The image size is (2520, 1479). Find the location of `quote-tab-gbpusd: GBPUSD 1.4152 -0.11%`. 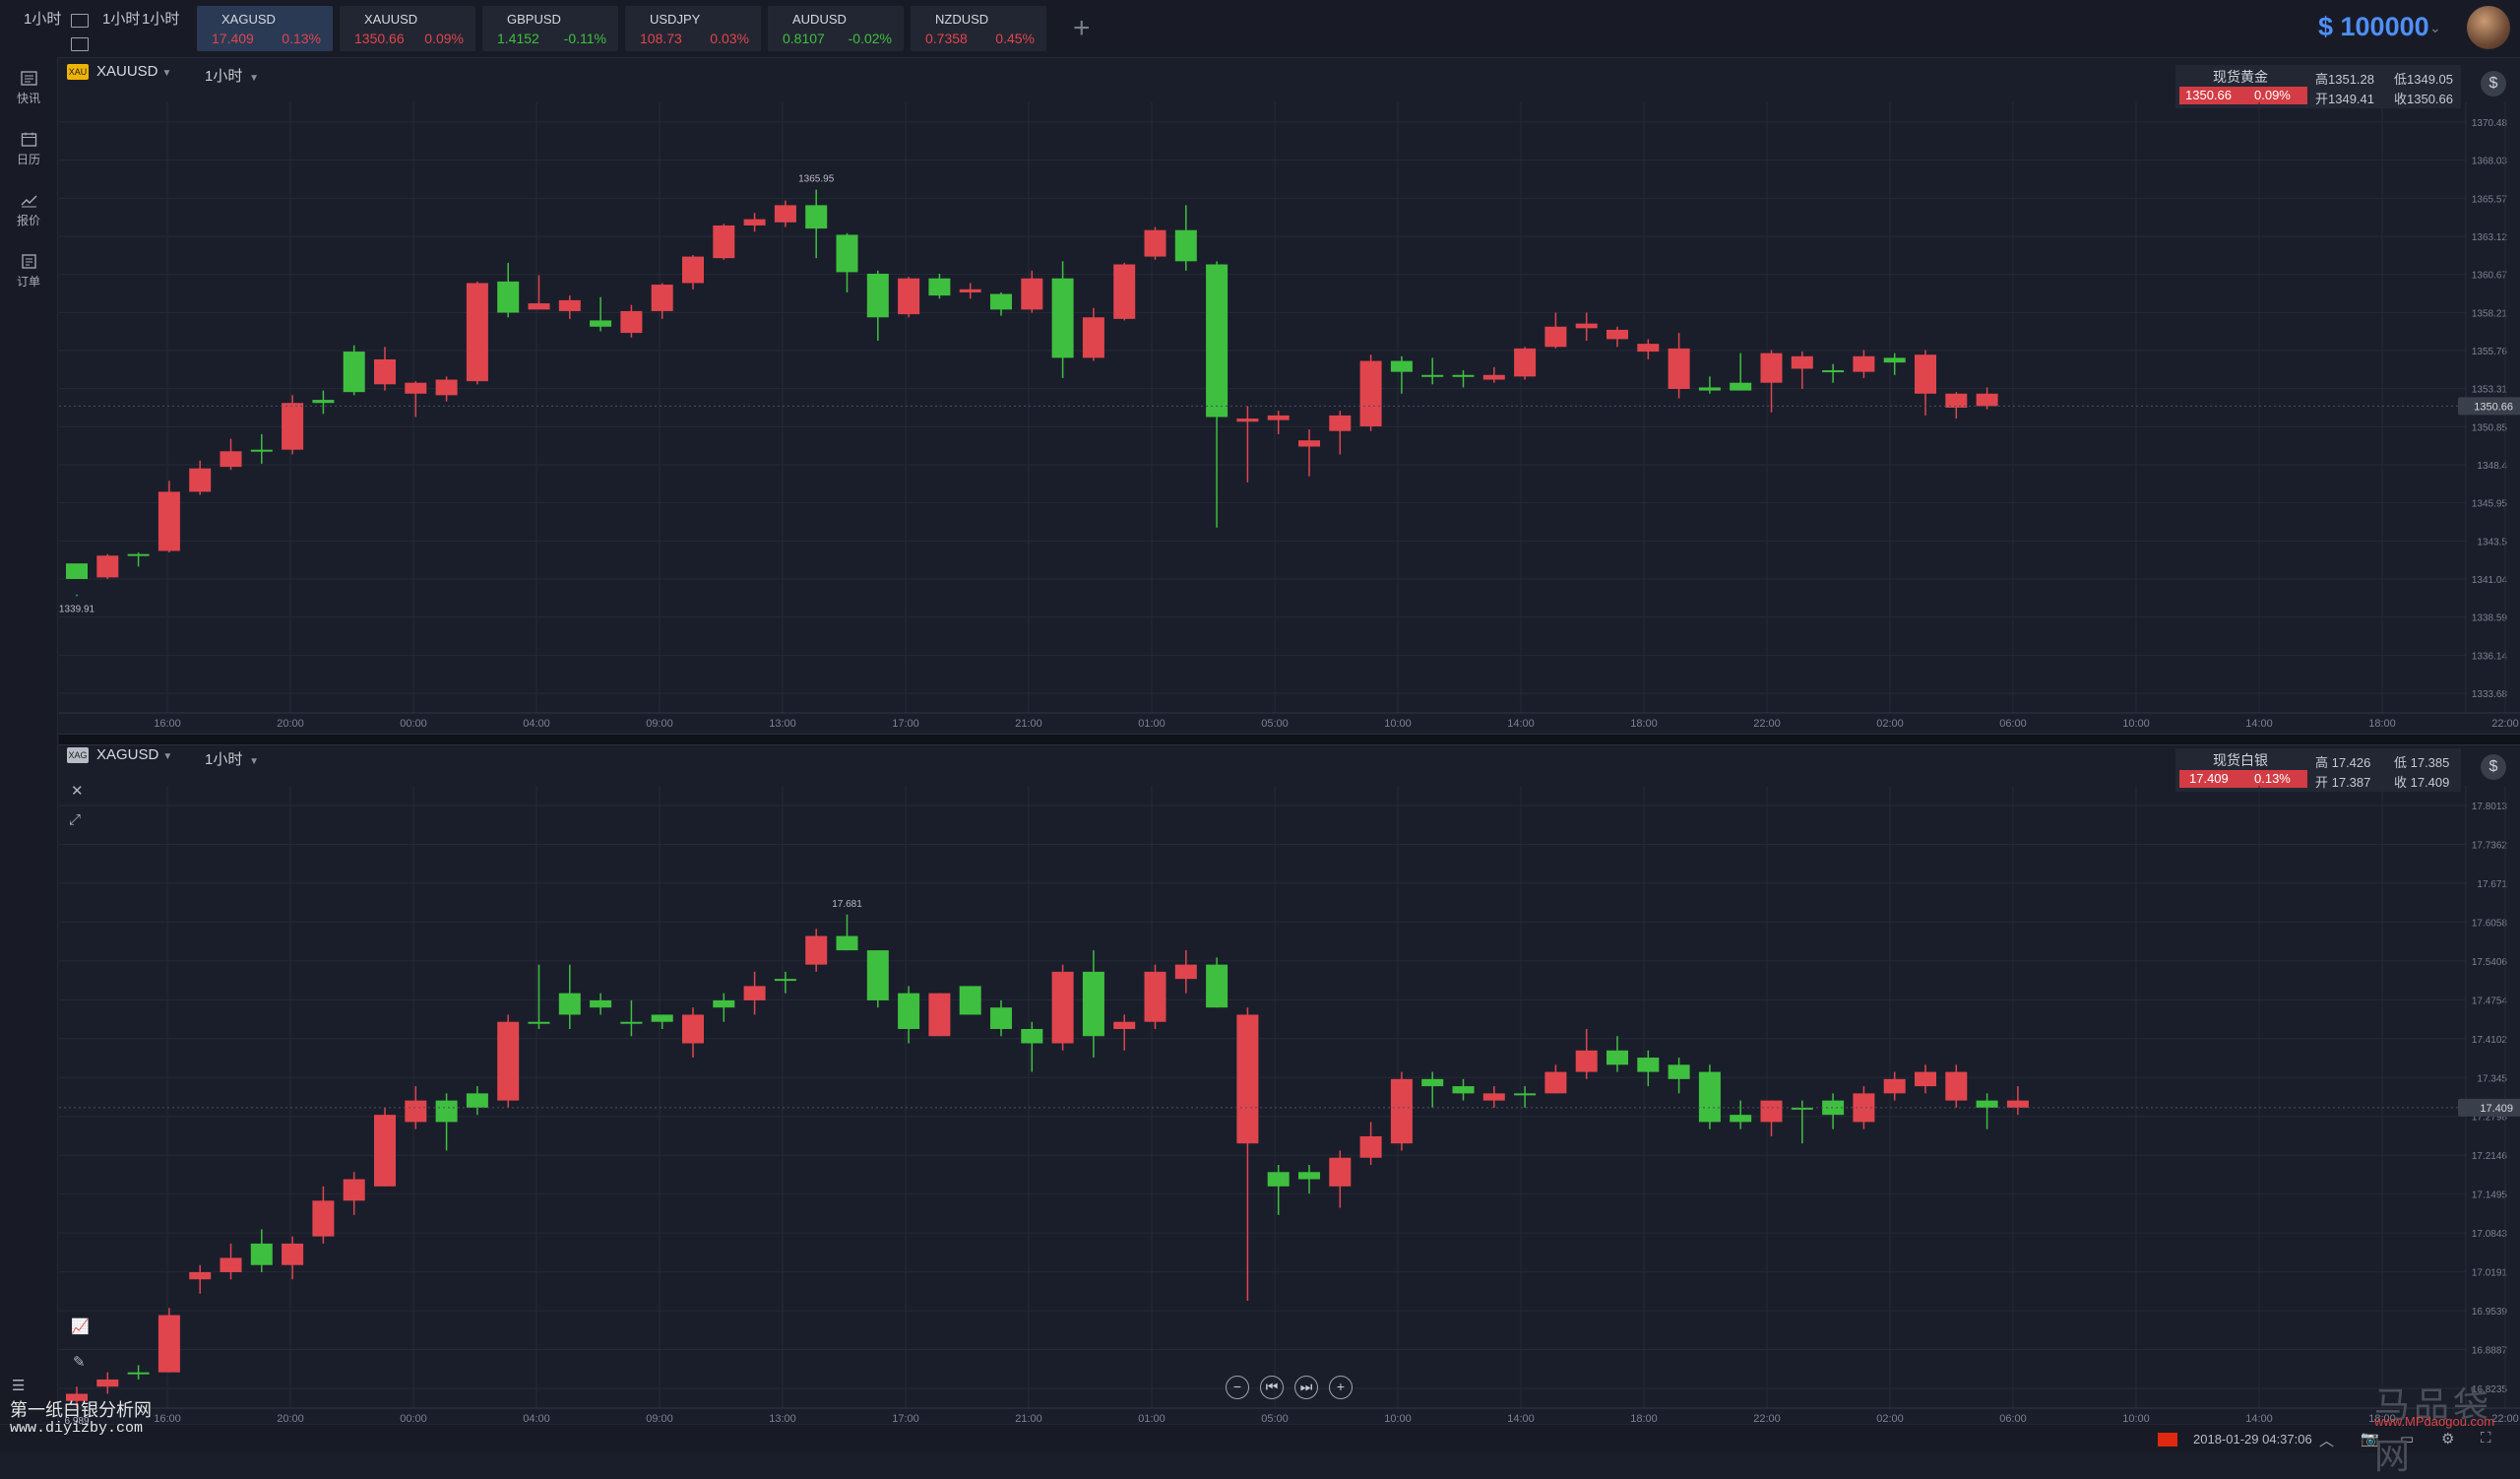

quote-tab-gbpusd: GBPUSD 1.4152 -0.11% is located at coordinates (550, 28).